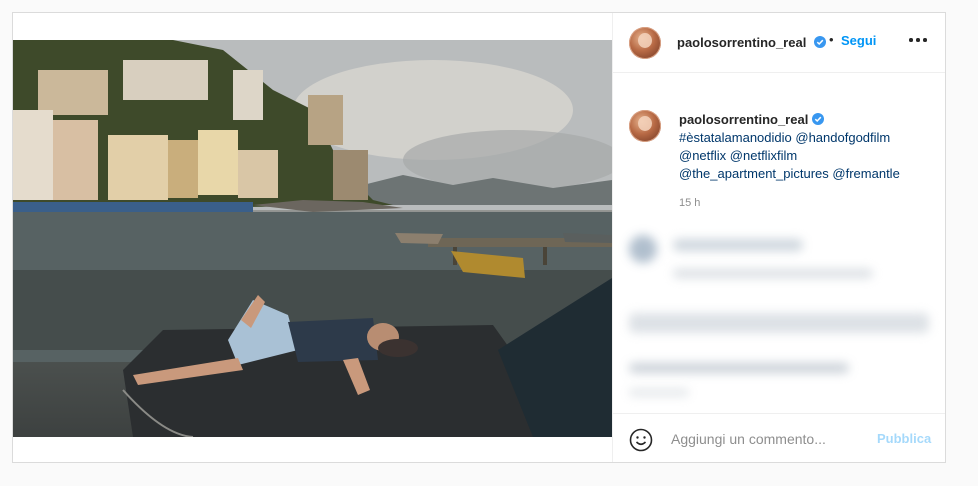  What do you see at coordinates (741, 42) in the screenshot?
I see `author-username: paolosorrentino_real` at bounding box center [741, 42].